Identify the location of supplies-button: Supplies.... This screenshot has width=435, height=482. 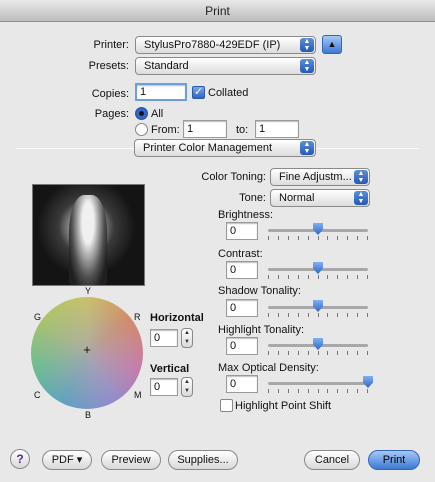
(203, 460).